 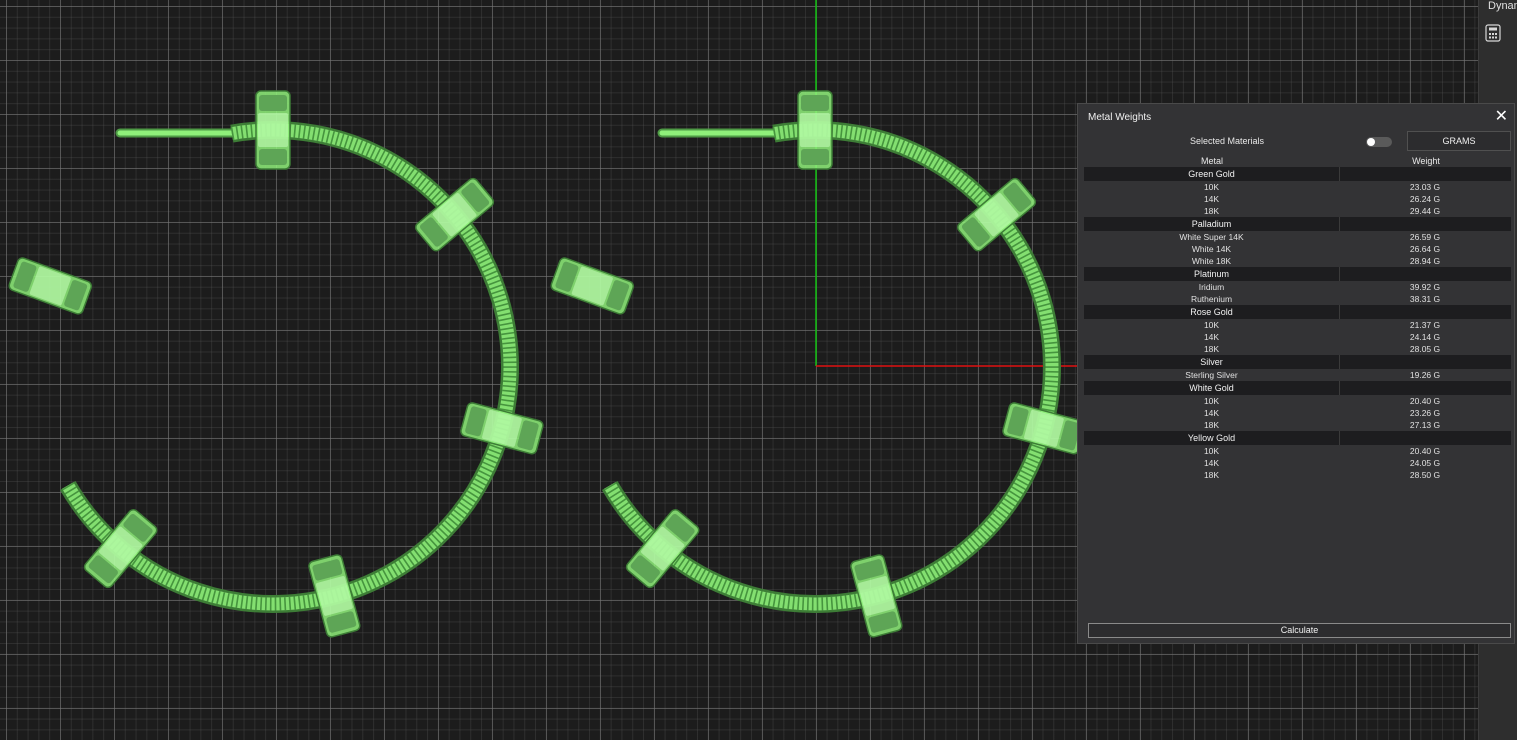 What do you see at coordinates (1425, 475) in the screenshot?
I see `metal-weight: 28.50 G` at bounding box center [1425, 475].